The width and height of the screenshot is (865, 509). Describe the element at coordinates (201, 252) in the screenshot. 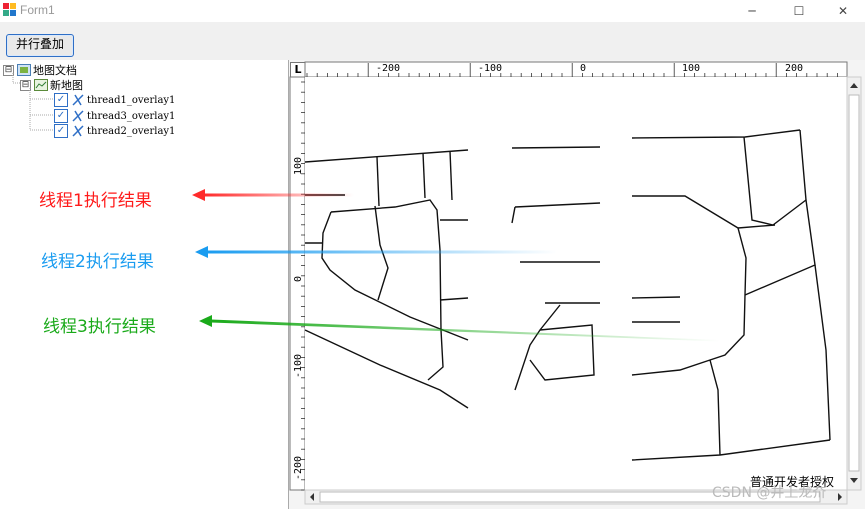

I see `arrow-head-blue` at that location.